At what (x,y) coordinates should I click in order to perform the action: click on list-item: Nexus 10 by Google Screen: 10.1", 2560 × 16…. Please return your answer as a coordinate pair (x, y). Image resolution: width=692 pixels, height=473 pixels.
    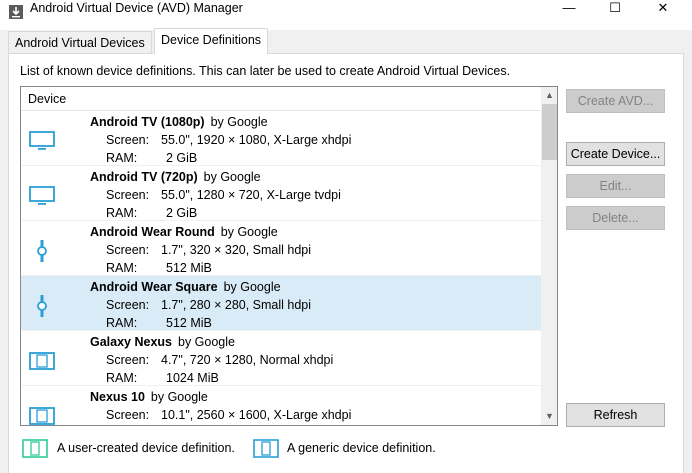
    Looking at the image, I should click on (281, 405).